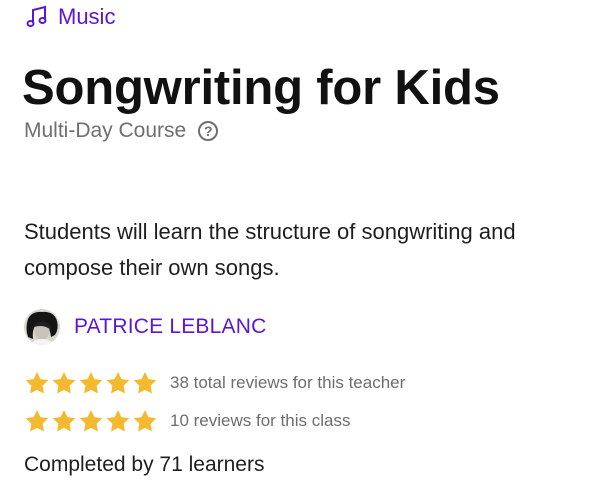 This screenshot has width=600, height=500. I want to click on class-review-count: 10 reviews for this class, so click(260, 420).